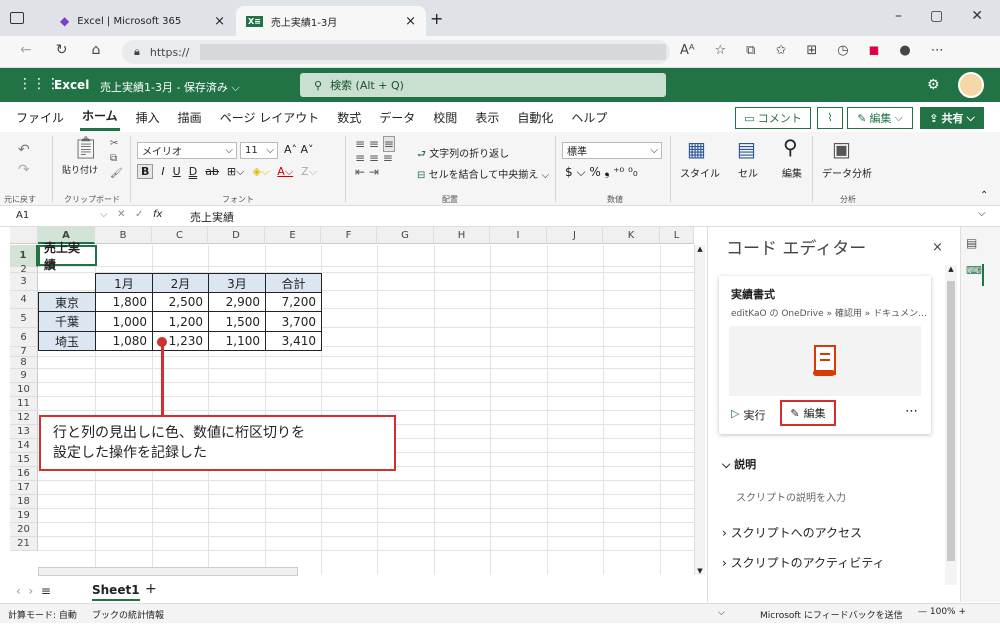 This screenshot has height=627, width=1000. Describe the element at coordinates (721, 50) in the screenshot. I see `favorite-add-icon: ☆` at that location.